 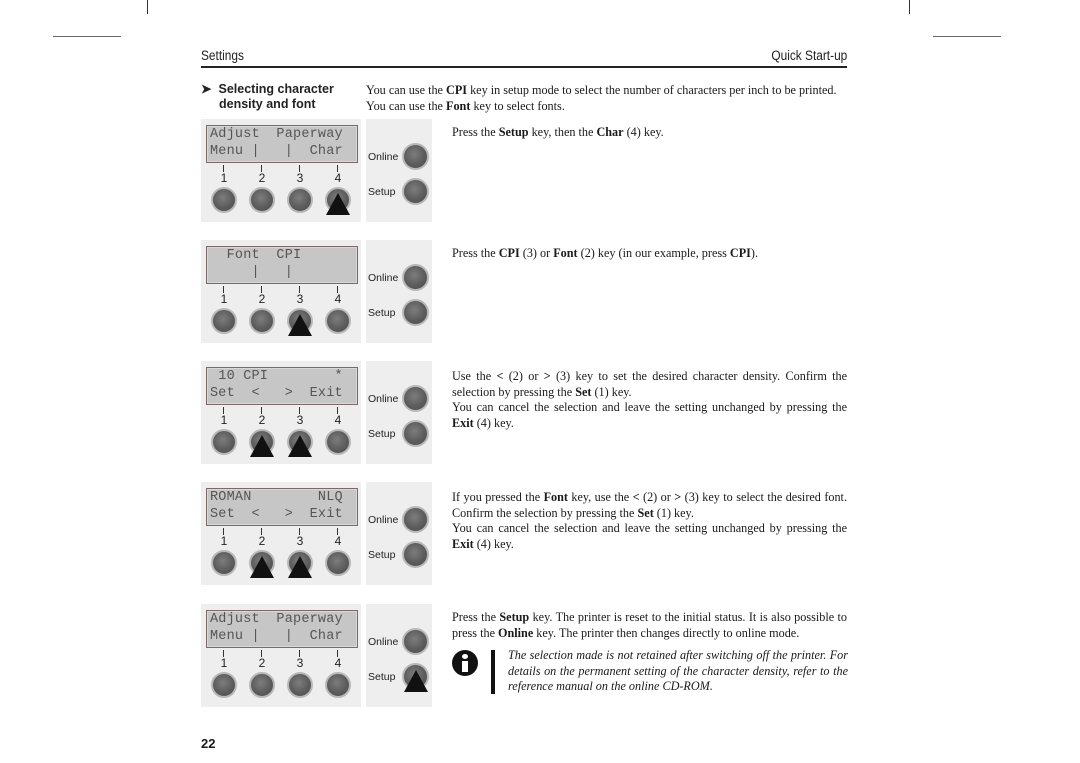 I want to click on header-rule, so click(x=524, y=67).